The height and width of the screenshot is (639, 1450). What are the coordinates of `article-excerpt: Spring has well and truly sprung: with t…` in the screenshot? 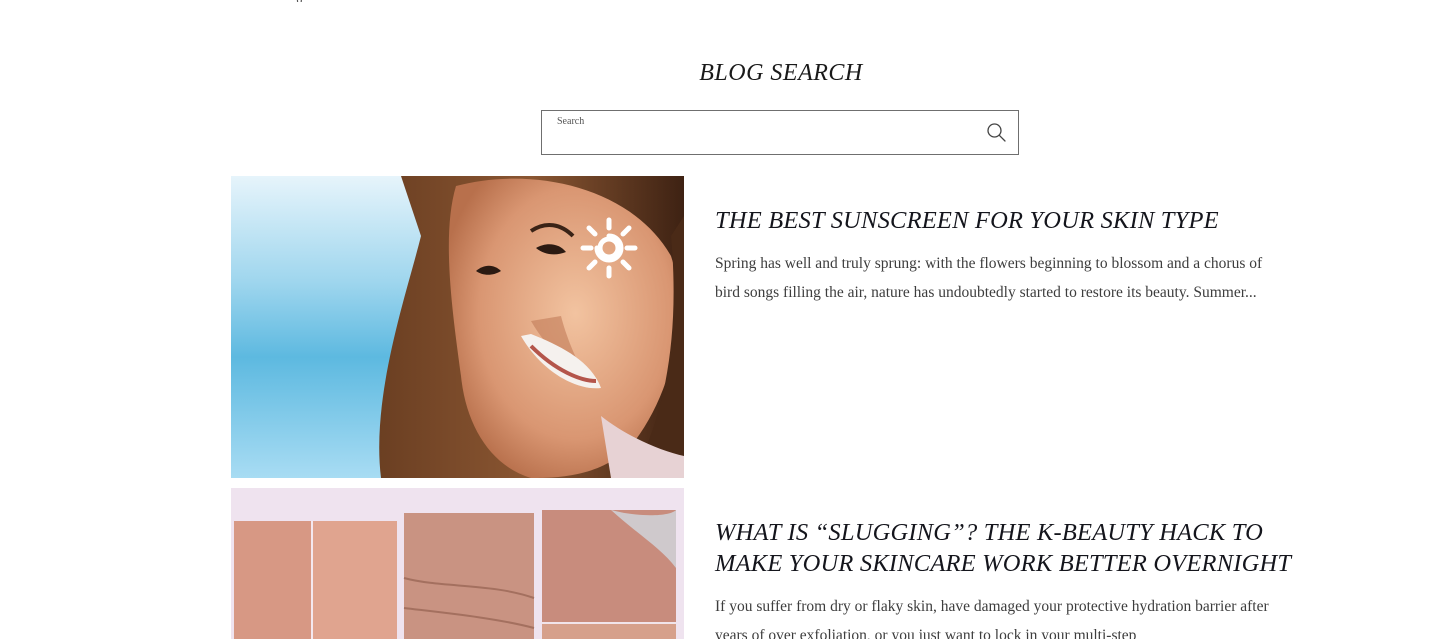 It's located at (989, 278).